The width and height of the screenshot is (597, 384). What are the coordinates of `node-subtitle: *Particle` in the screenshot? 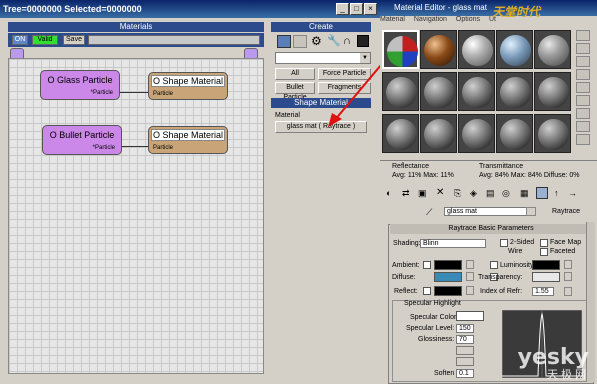 It's located at (101, 93).